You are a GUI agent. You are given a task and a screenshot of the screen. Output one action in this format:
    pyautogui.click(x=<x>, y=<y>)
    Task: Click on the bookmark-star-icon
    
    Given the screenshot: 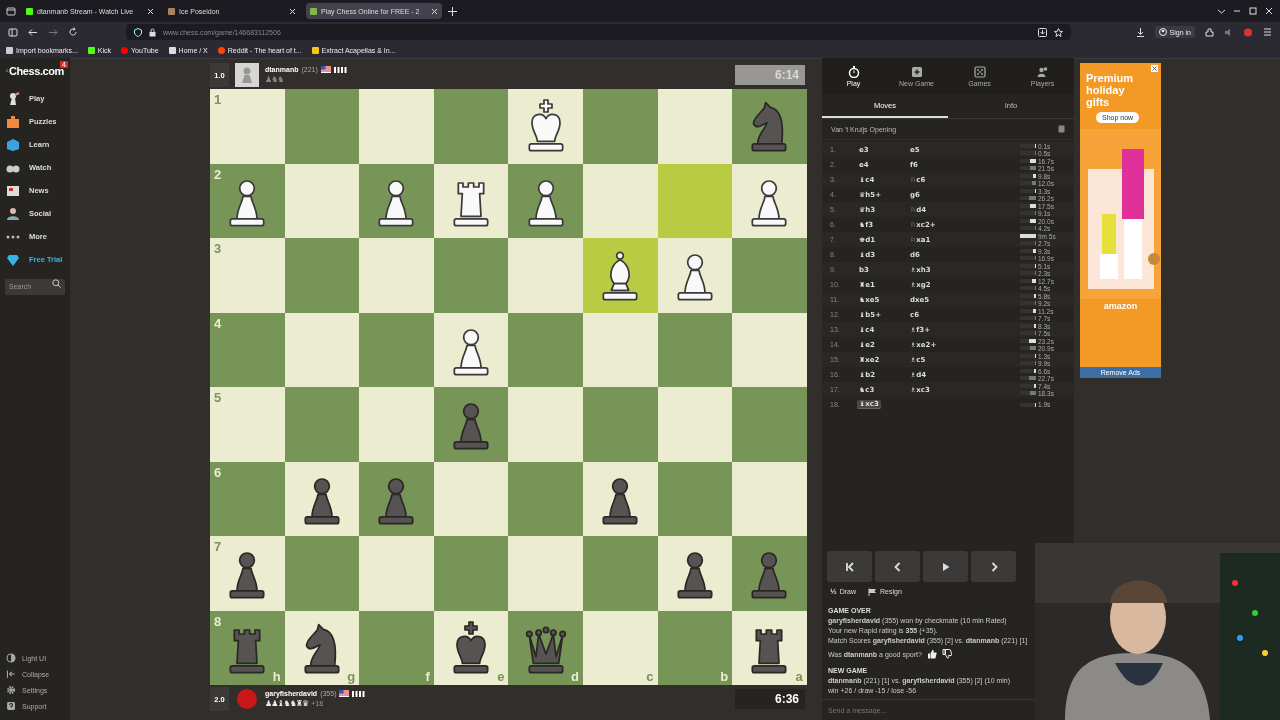 What is the action you would take?
    pyautogui.click(x=1058, y=32)
    